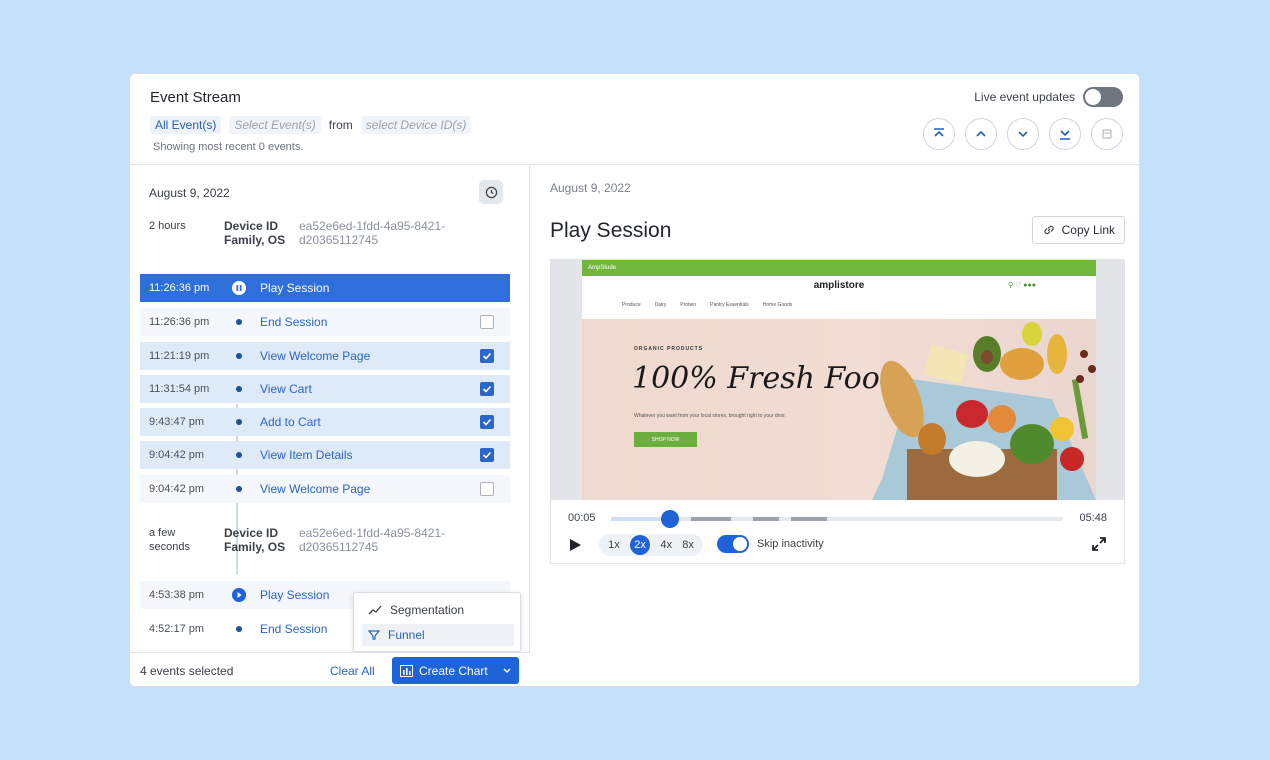  I want to click on current-time: 00:05, so click(582, 518).